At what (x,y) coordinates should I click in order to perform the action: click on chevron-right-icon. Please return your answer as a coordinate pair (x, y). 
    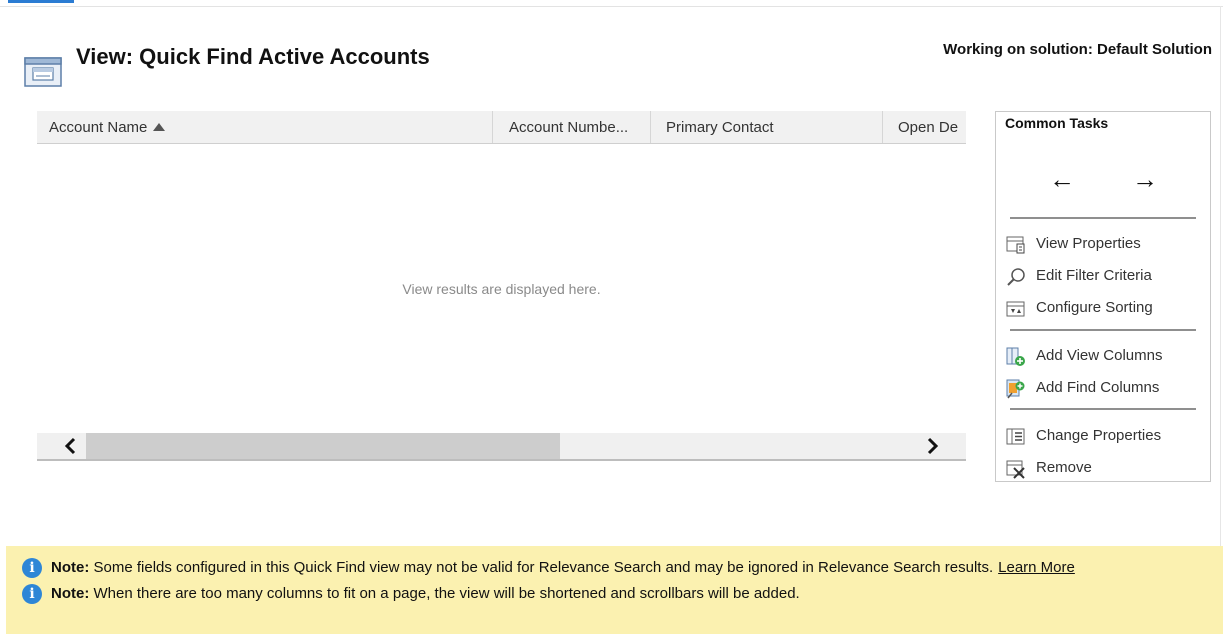
    Looking at the image, I should click on (933, 446).